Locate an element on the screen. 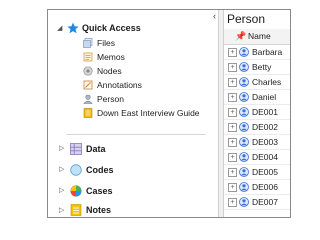  section-codes-label: Codes is located at coordinates (100, 170).